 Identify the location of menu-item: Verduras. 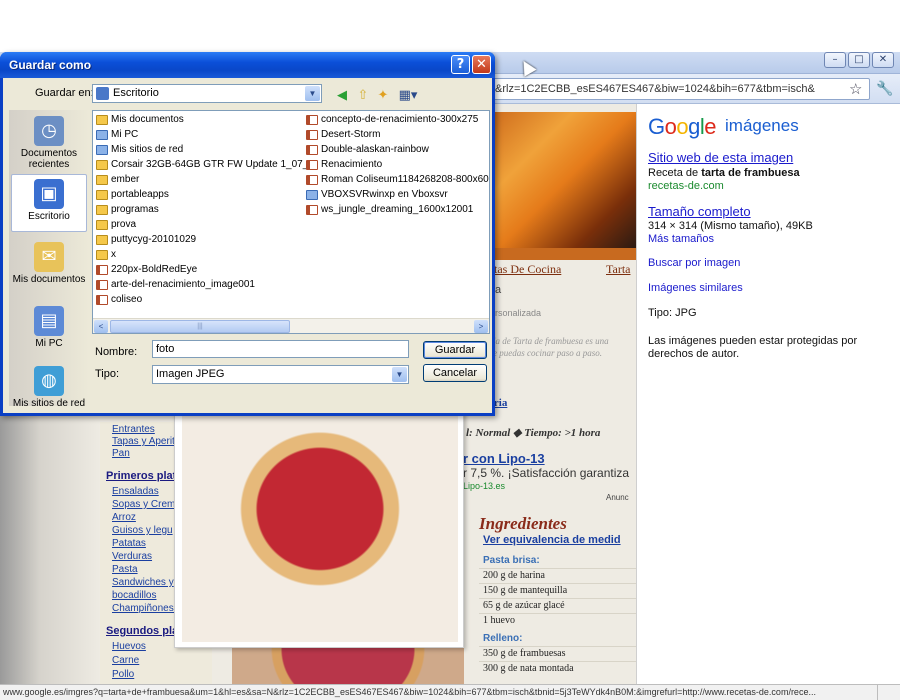
(132, 556).